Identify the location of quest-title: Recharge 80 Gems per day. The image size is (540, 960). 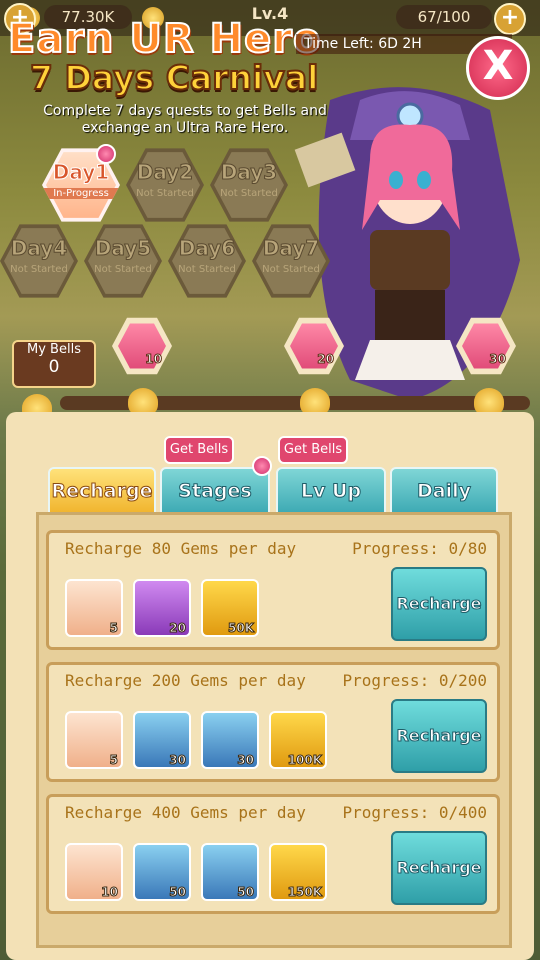
(181, 548).